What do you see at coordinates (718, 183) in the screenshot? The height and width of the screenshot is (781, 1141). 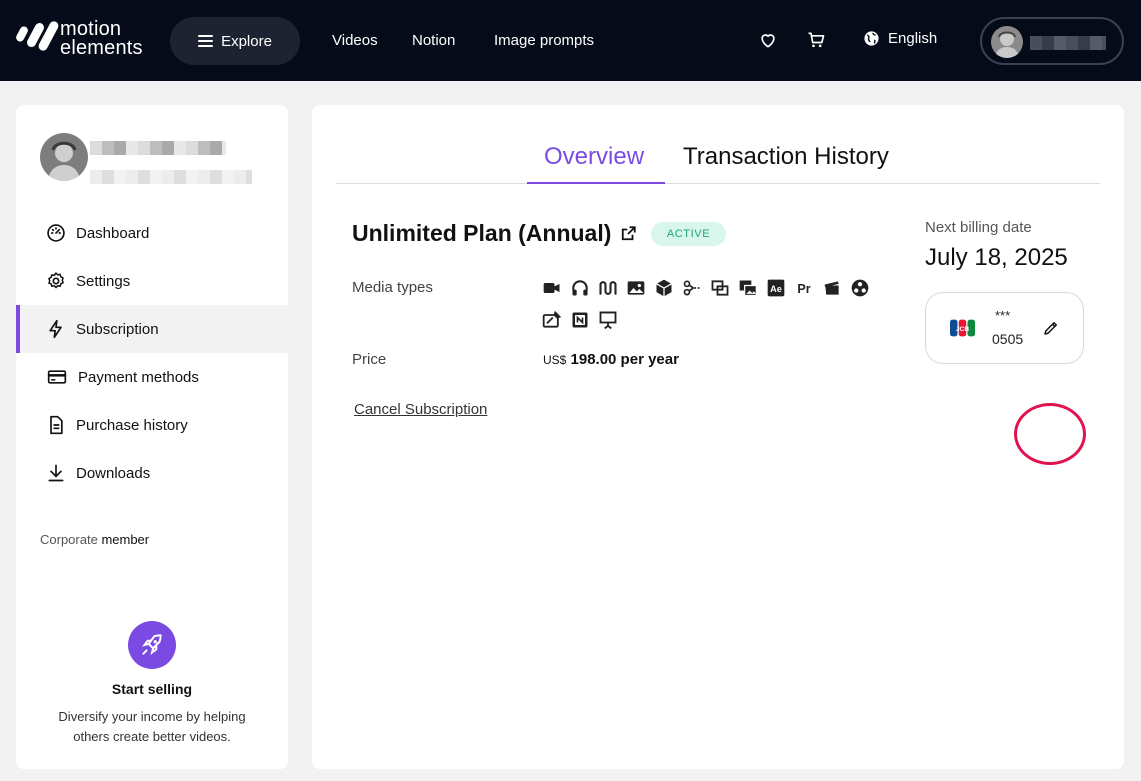 I see `tabs-divider` at bounding box center [718, 183].